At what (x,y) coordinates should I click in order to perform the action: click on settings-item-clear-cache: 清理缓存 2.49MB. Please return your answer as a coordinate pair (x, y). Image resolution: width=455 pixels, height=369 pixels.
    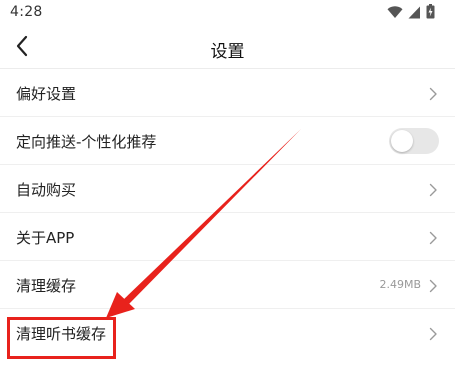
    Looking at the image, I should click on (227, 285).